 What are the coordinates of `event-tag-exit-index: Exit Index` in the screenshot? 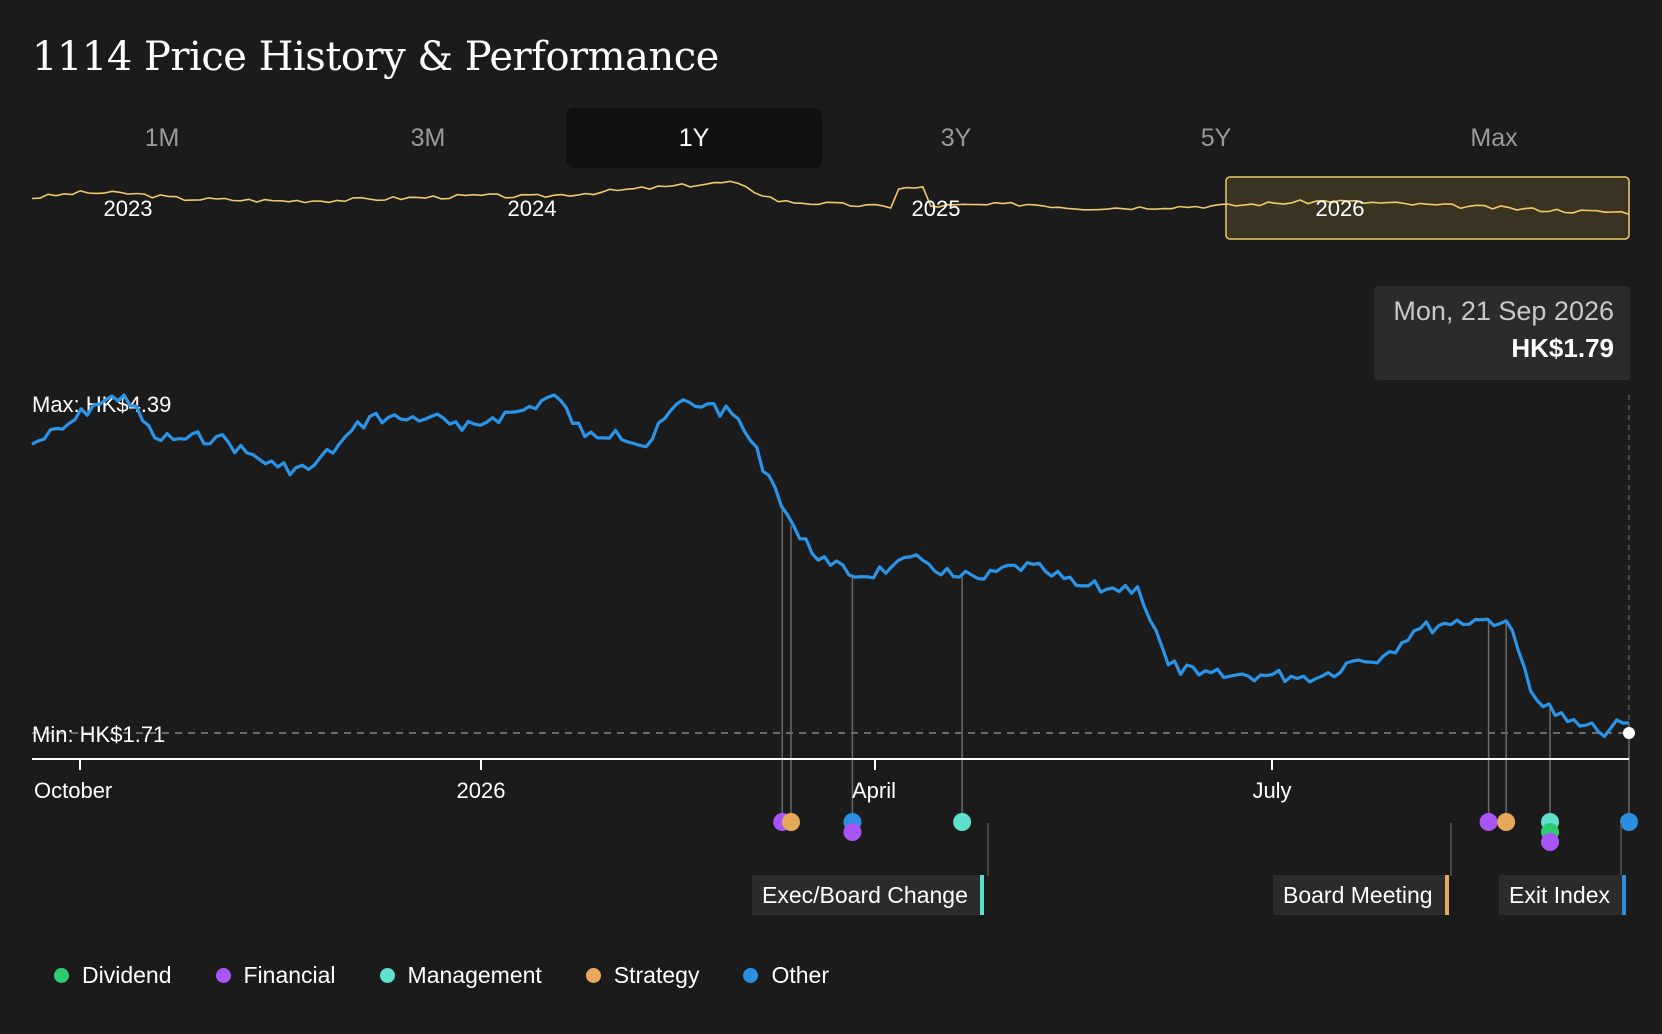 It's located at (1562, 895).